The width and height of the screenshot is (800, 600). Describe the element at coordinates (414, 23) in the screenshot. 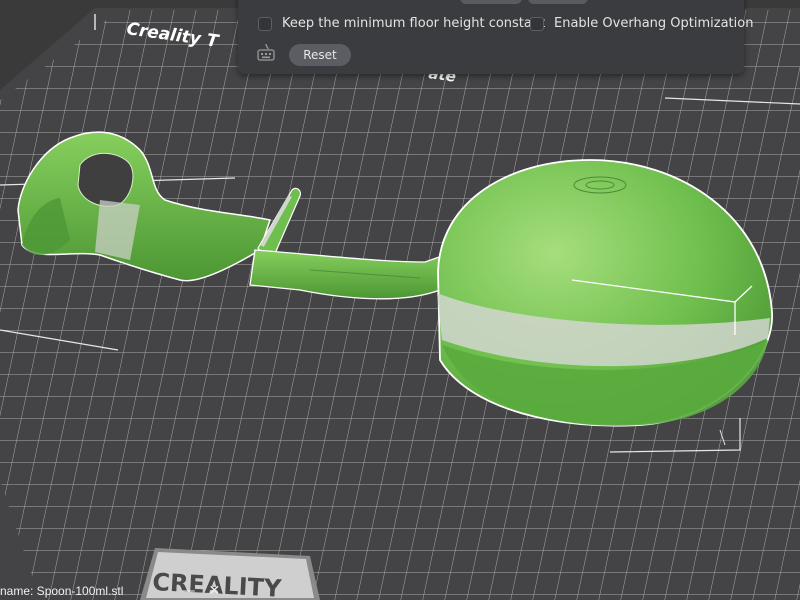

I see `keep-floor-label: Keep the minimum floor height constant` at that location.